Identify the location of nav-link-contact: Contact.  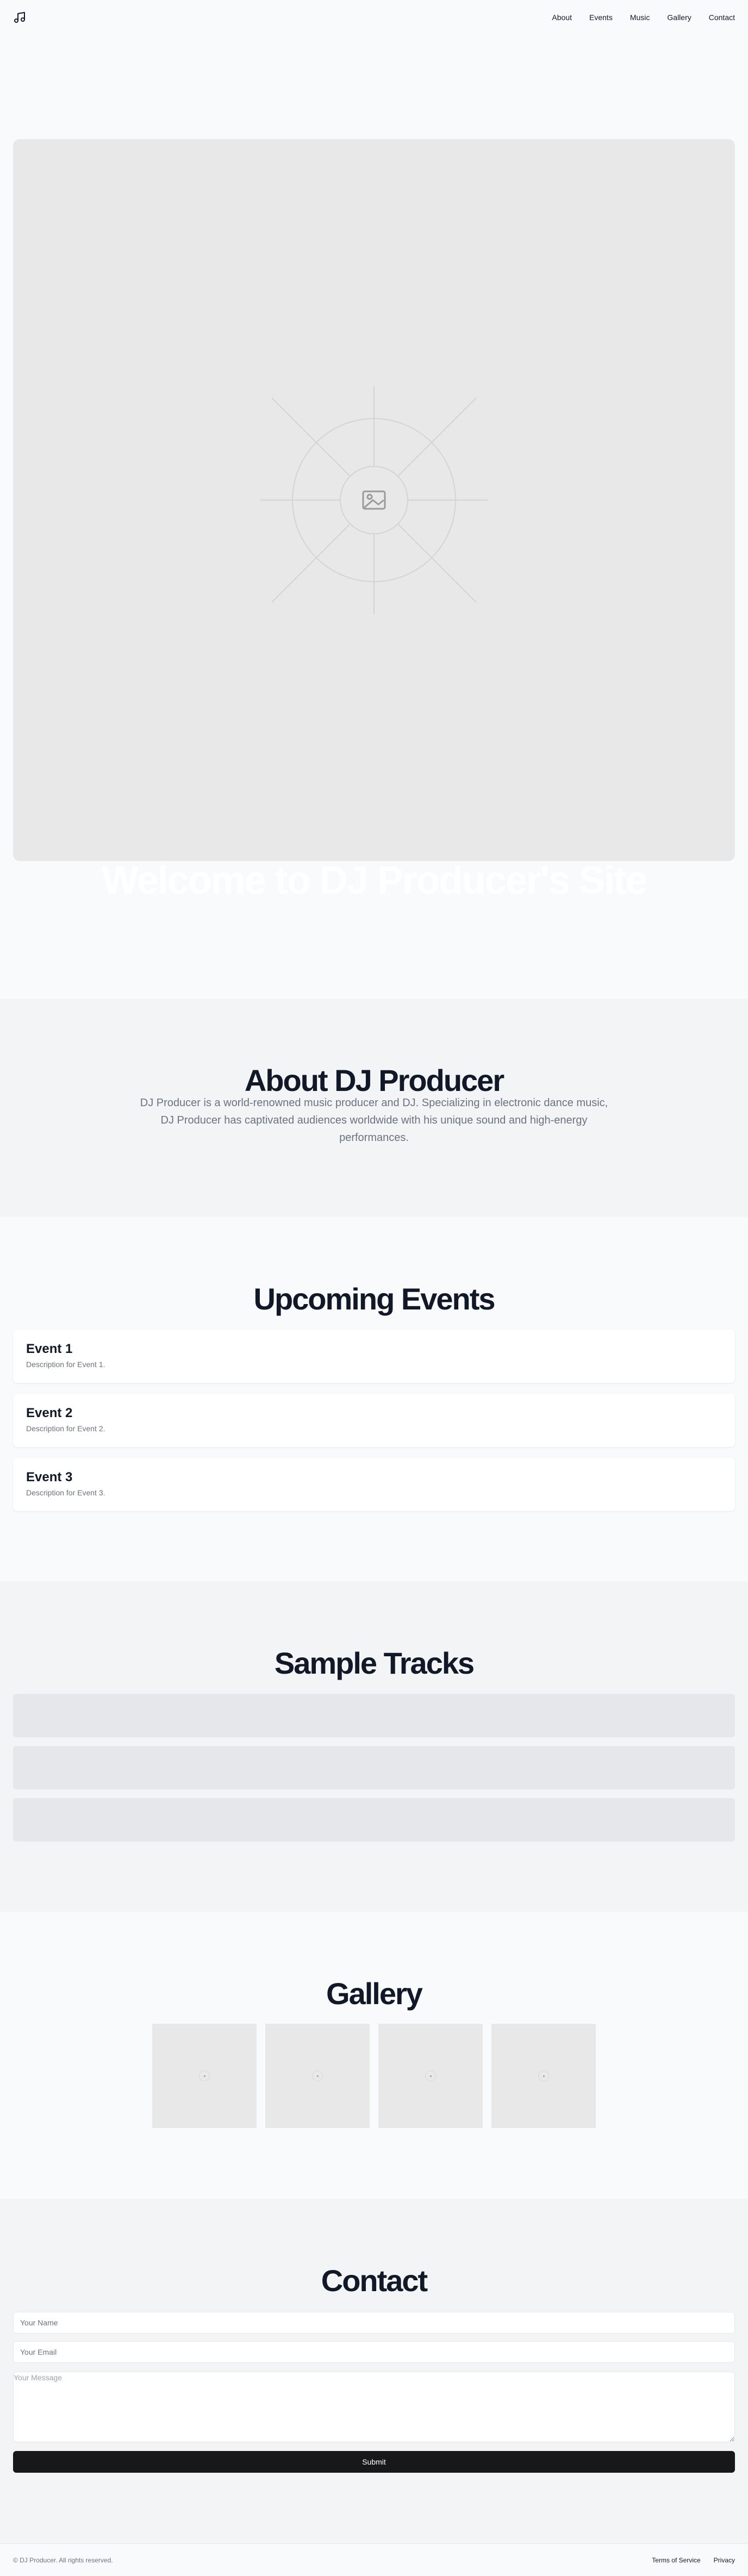
(722, 17).